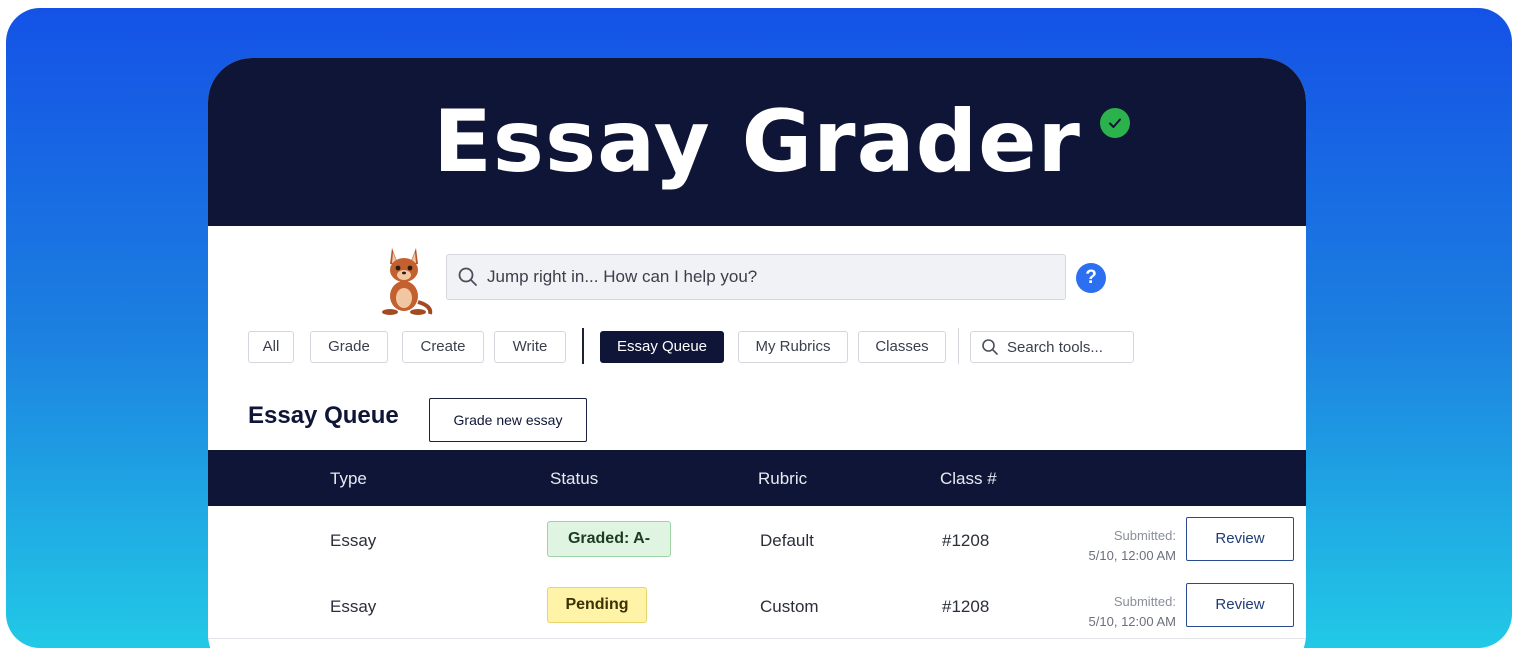 The height and width of the screenshot is (648, 1520). I want to click on check-circle-icon, so click(1115, 123).